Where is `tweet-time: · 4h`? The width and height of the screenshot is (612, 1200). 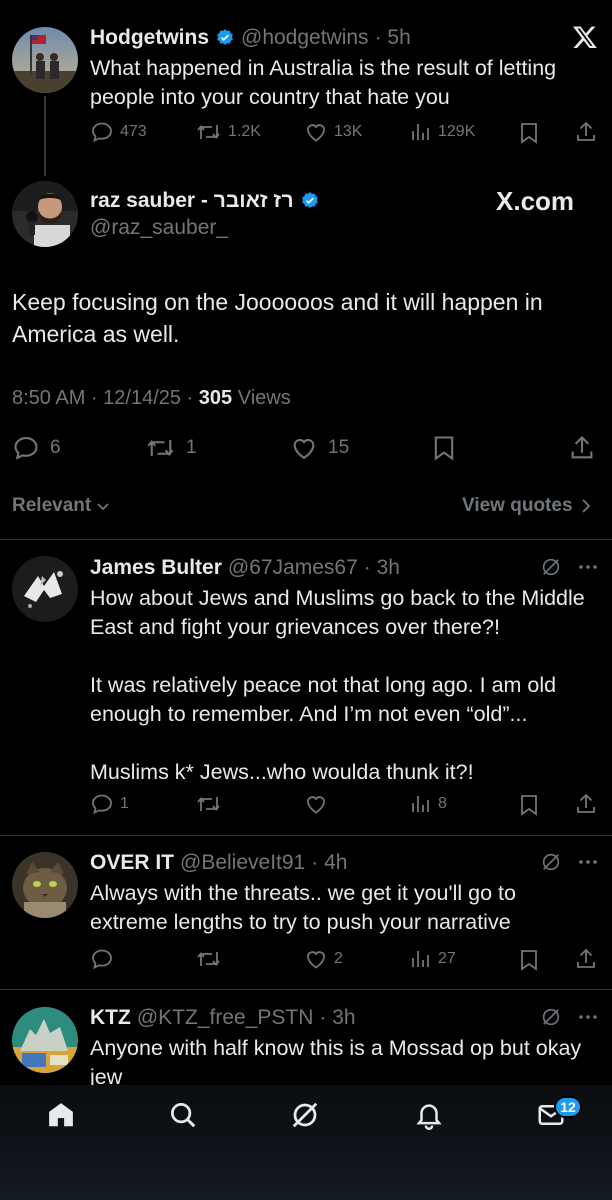 tweet-time: · 4h is located at coordinates (329, 862).